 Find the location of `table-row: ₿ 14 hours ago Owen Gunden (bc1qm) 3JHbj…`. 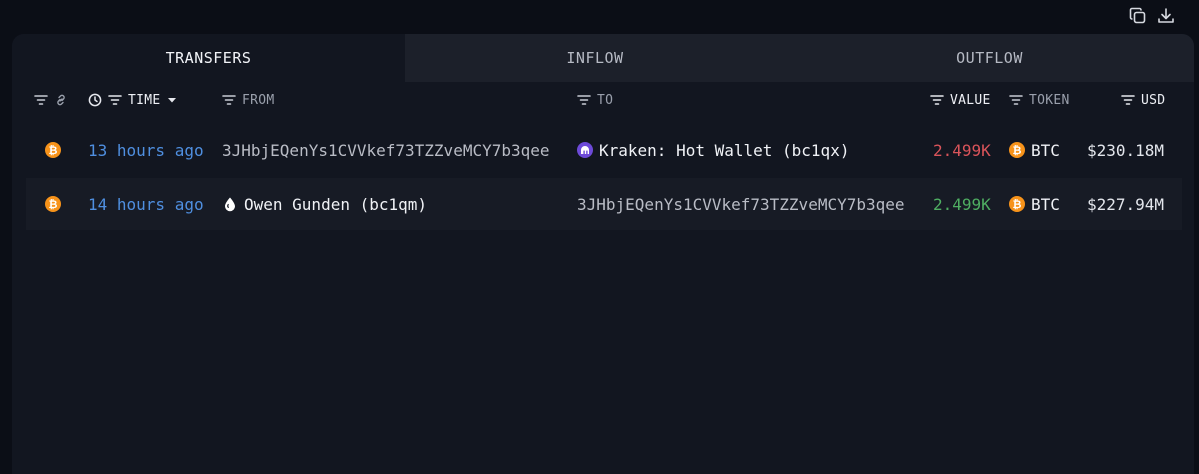

table-row: ₿ 14 hours ago Owen Gunden (bc1qm) 3JHbj… is located at coordinates (604, 204).